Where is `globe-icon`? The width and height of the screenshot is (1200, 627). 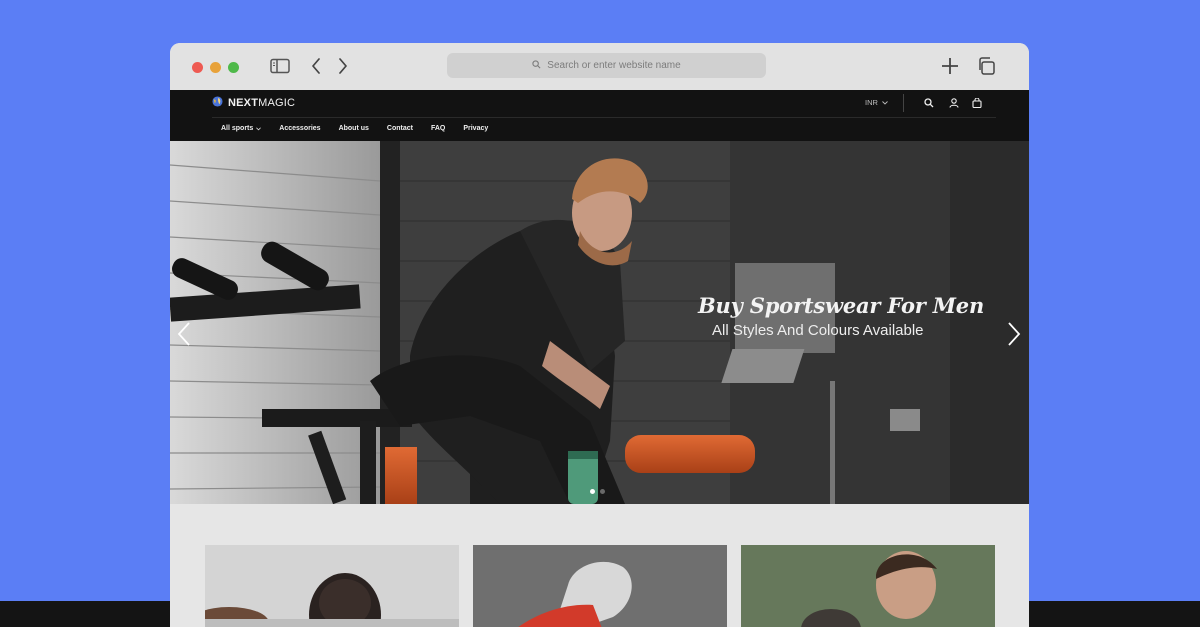 globe-icon is located at coordinates (217, 103).